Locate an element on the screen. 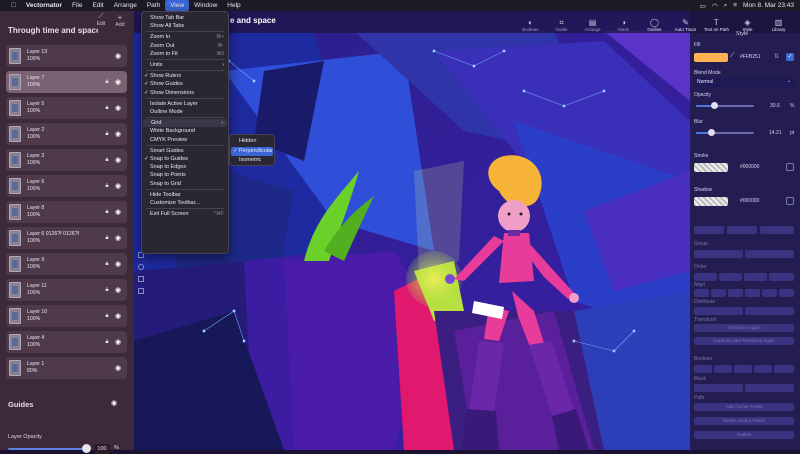 This screenshot has height=454, width=800. layer-row: Layer 9 100% 🔒︎ ◉ is located at coordinates (66, 264).